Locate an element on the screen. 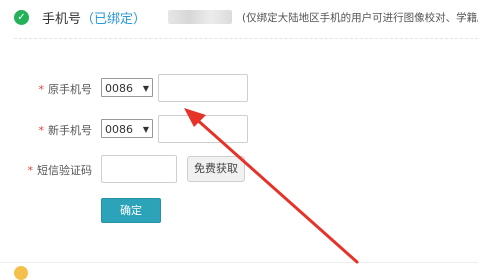 The height and width of the screenshot is (280, 478). sms-code-label: * 短信验证码 is located at coordinates (60, 170).